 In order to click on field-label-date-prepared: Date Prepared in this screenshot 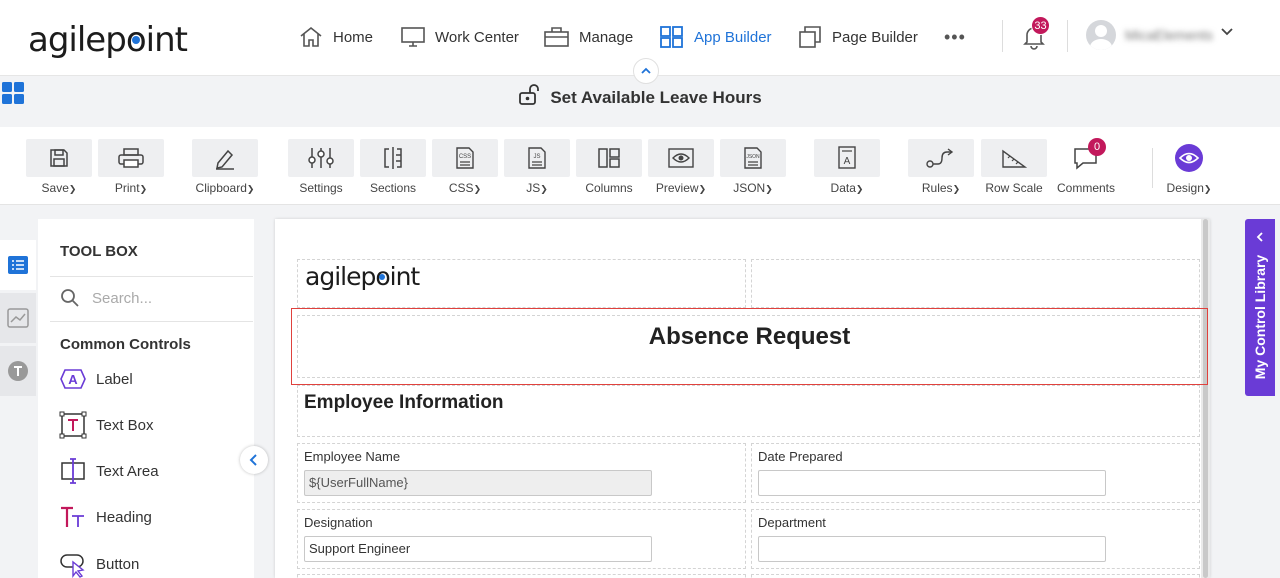, I will do `click(800, 456)`.